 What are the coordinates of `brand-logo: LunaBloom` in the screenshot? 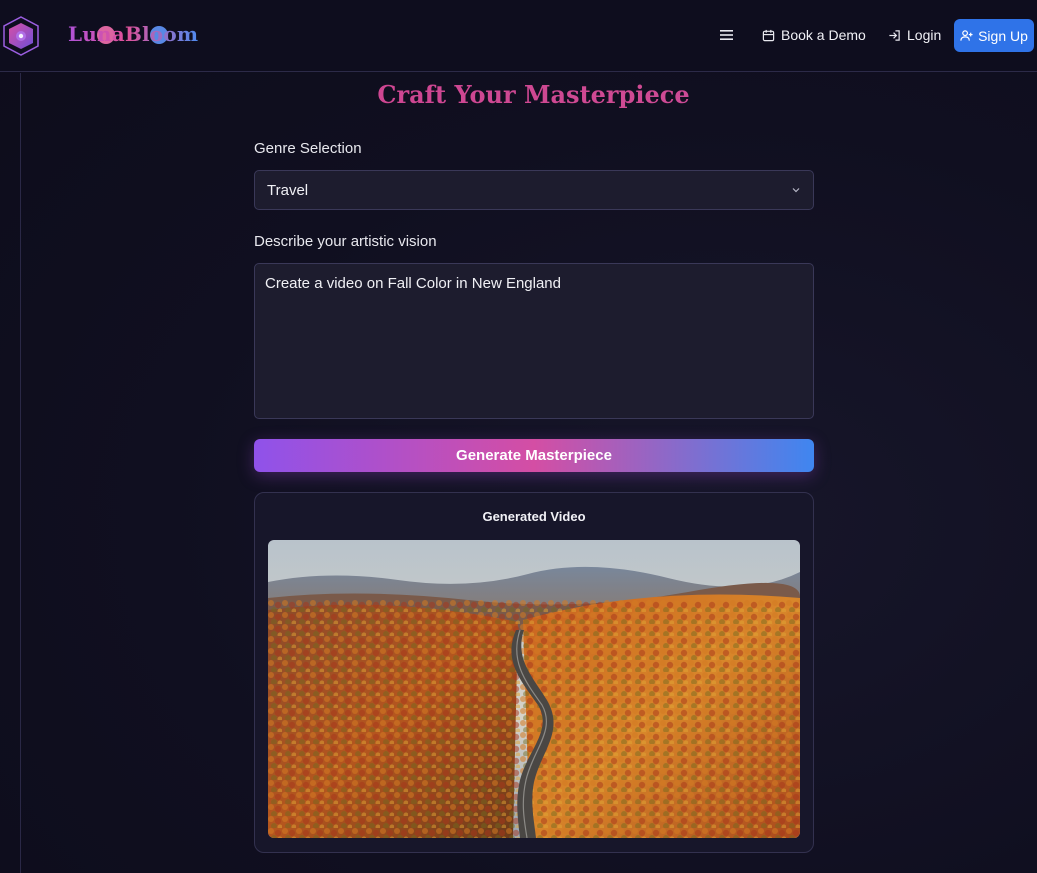 It's located at (133, 36).